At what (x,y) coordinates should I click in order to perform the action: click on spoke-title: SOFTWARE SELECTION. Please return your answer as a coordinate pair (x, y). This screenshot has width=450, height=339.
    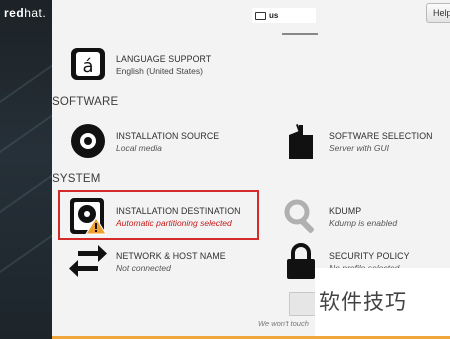
    Looking at the image, I should click on (381, 136).